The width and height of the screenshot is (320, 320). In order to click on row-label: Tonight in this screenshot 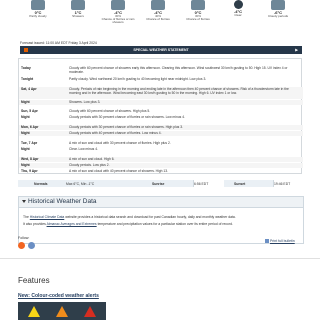, I will do `click(27, 79)`.